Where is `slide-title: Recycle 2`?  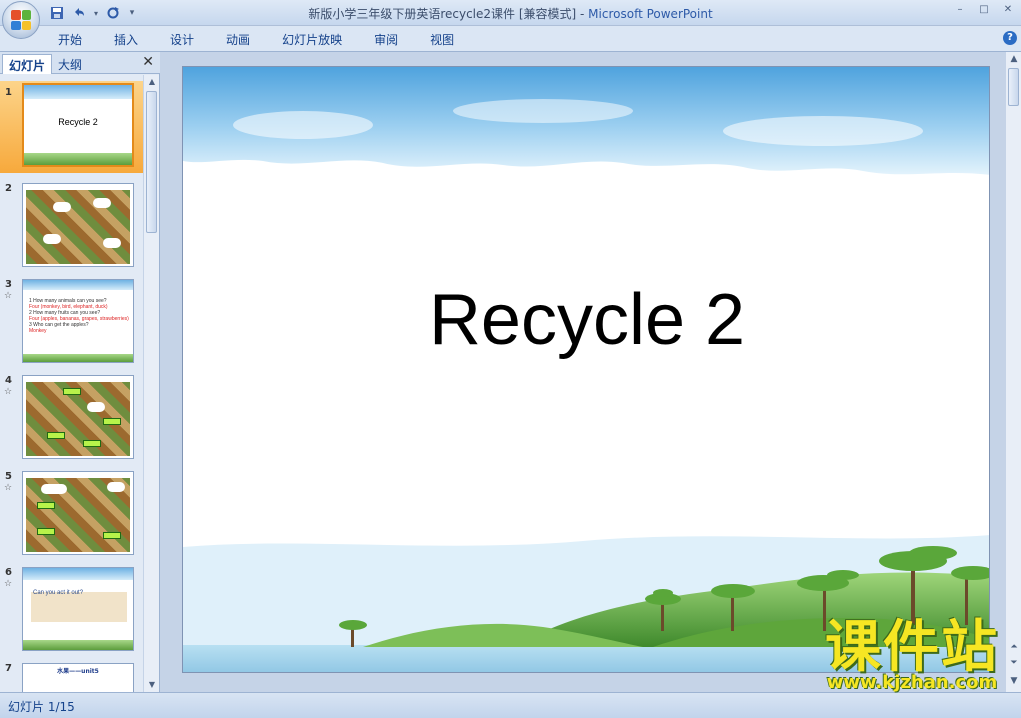
slide-title: Recycle 2 is located at coordinates (586, 320).